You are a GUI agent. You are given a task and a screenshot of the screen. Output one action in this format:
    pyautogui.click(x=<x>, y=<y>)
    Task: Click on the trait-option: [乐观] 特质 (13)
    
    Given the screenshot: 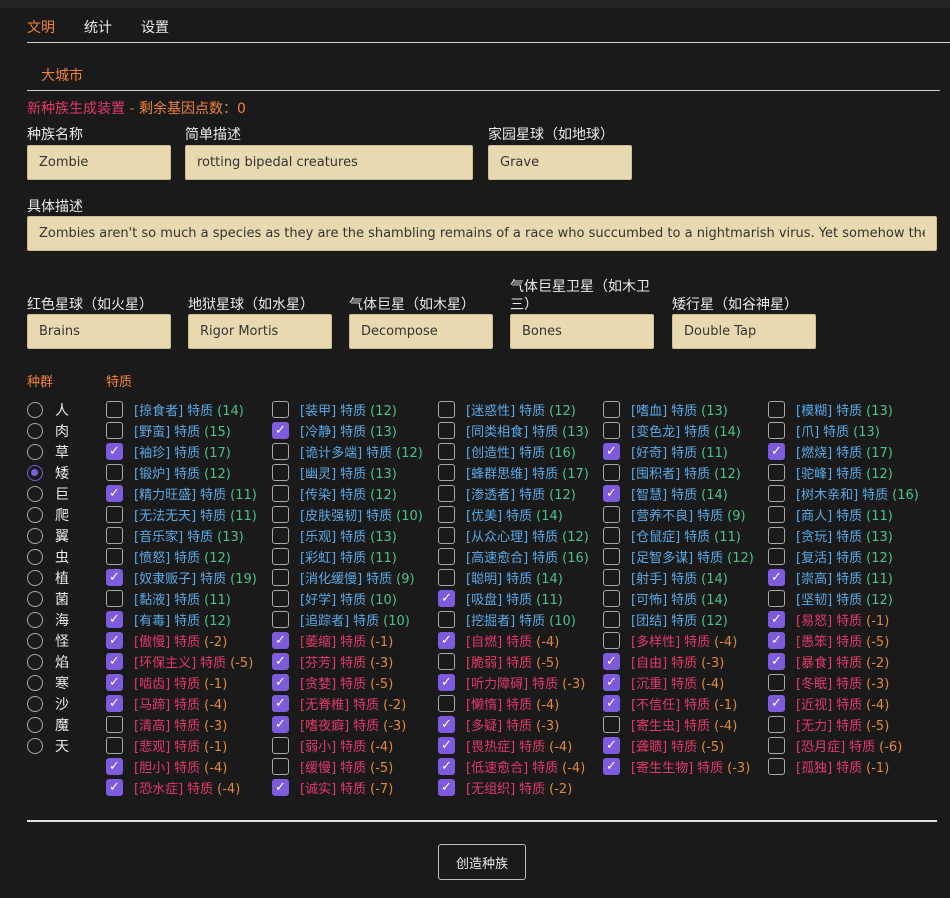 What is the action you would take?
    pyautogui.click(x=347, y=535)
    